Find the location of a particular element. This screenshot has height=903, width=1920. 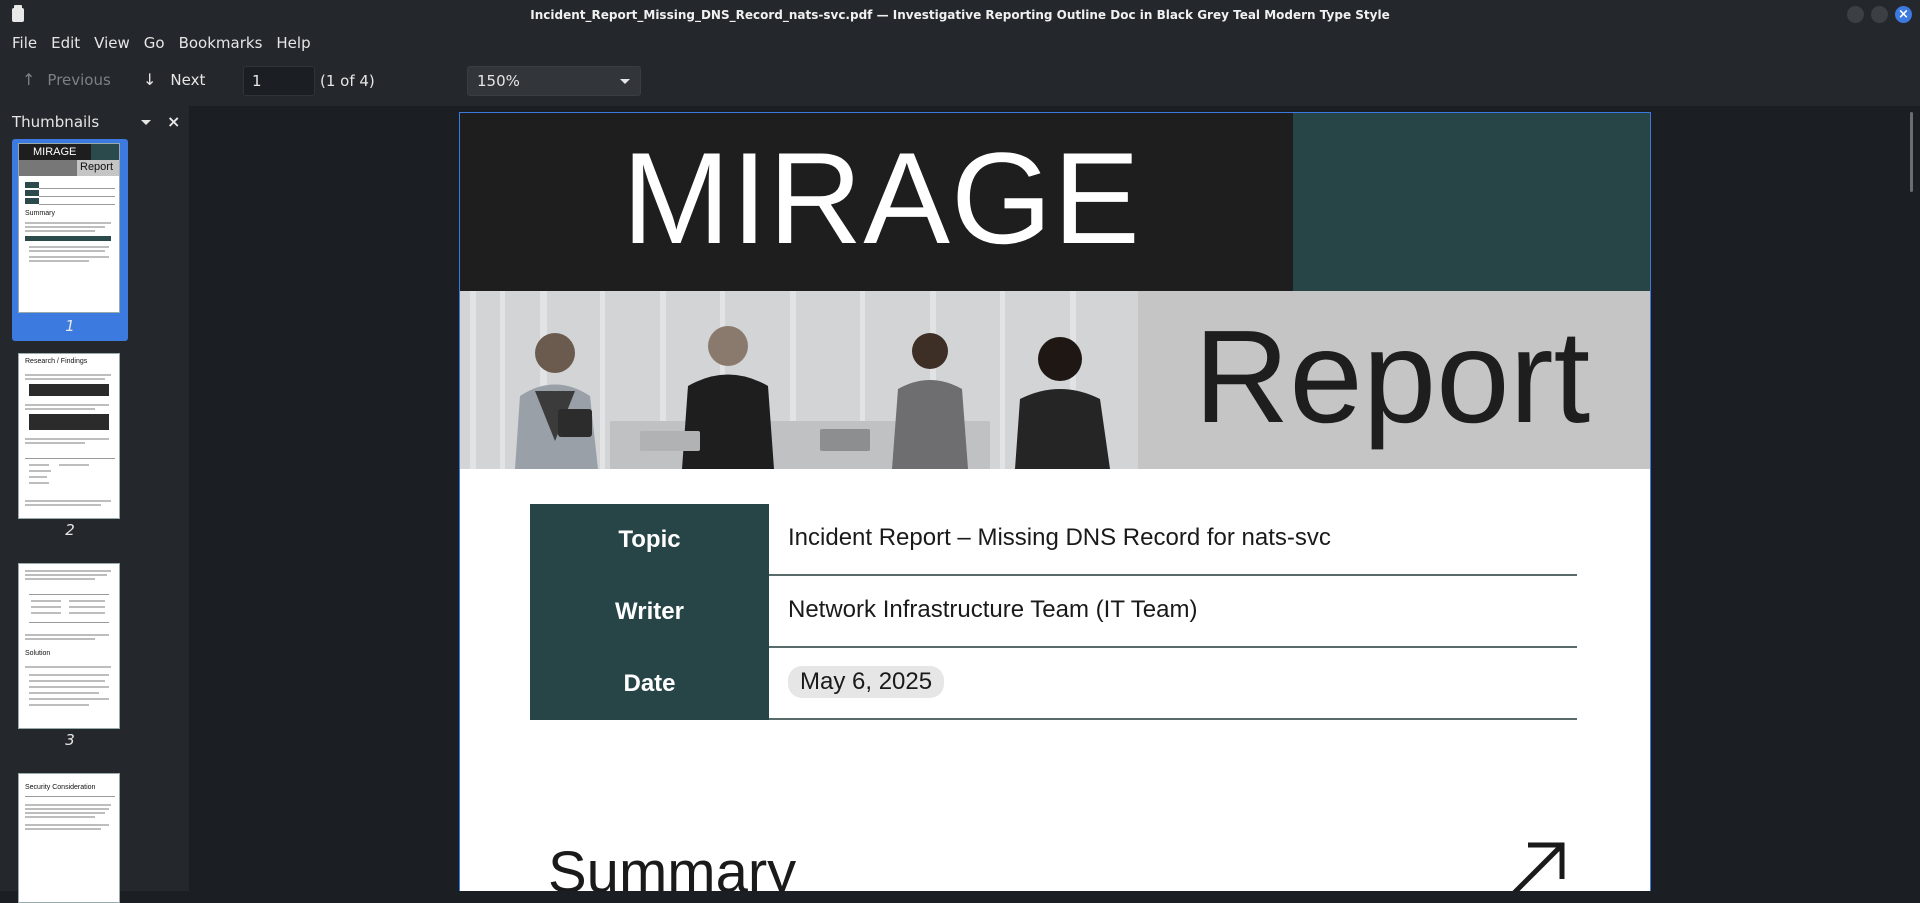

sidebar-mode-dropdown-icon is located at coordinates (146, 122).